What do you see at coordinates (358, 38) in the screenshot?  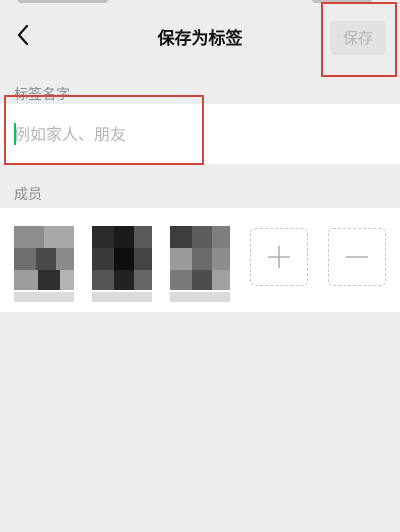 I see `save-button: 保存` at bounding box center [358, 38].